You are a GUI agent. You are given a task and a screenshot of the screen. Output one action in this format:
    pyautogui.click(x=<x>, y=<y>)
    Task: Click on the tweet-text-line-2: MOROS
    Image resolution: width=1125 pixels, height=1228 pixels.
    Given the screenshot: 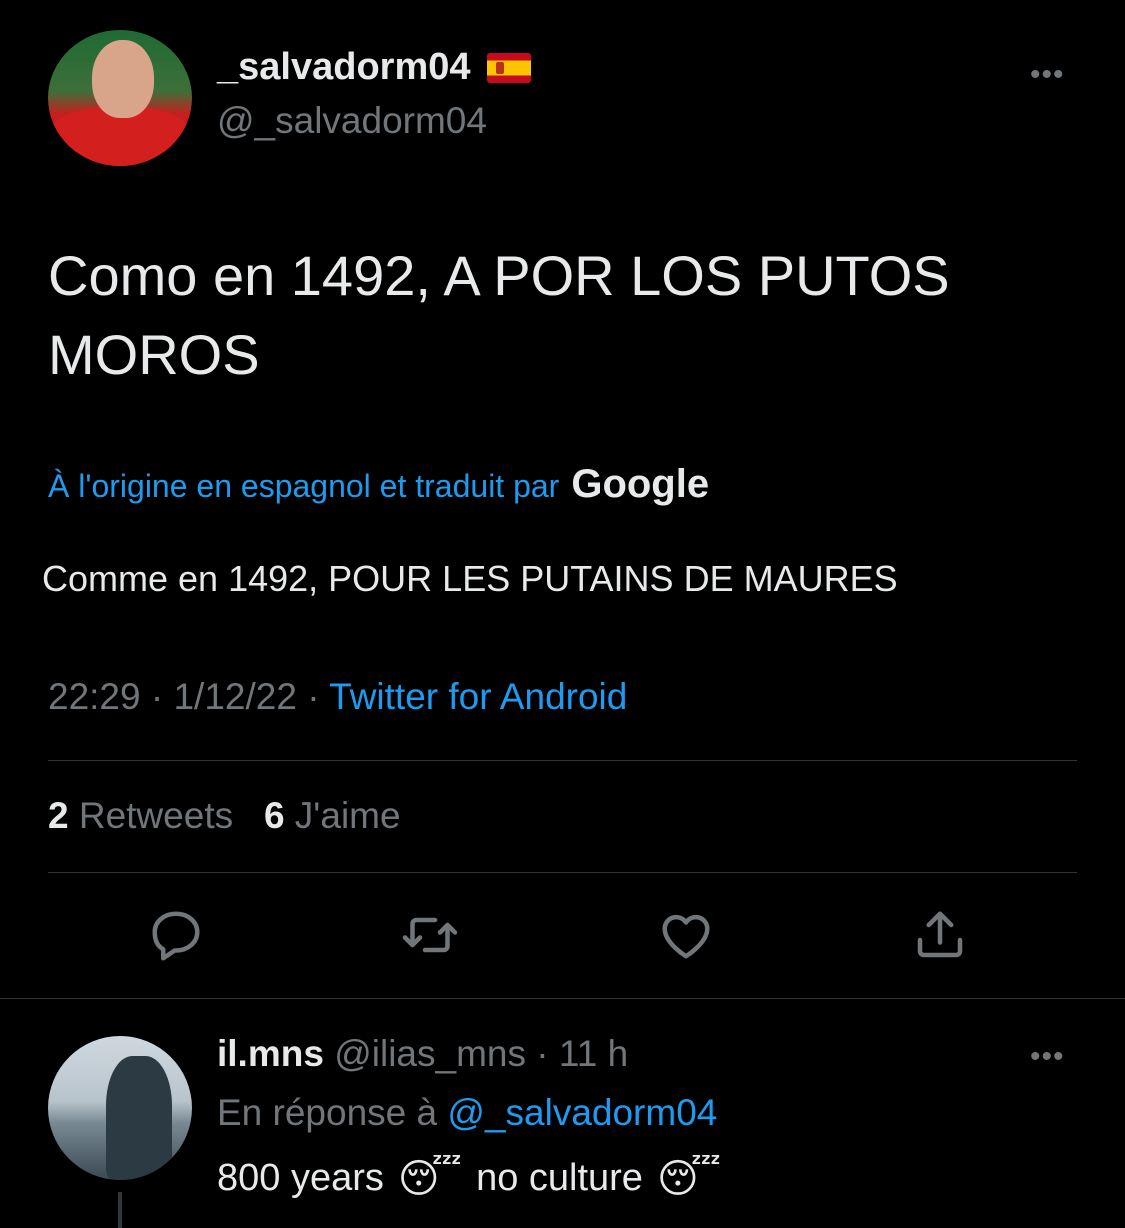 What is the action you would take?
    pyautogui.click(x=154, y=354)
    